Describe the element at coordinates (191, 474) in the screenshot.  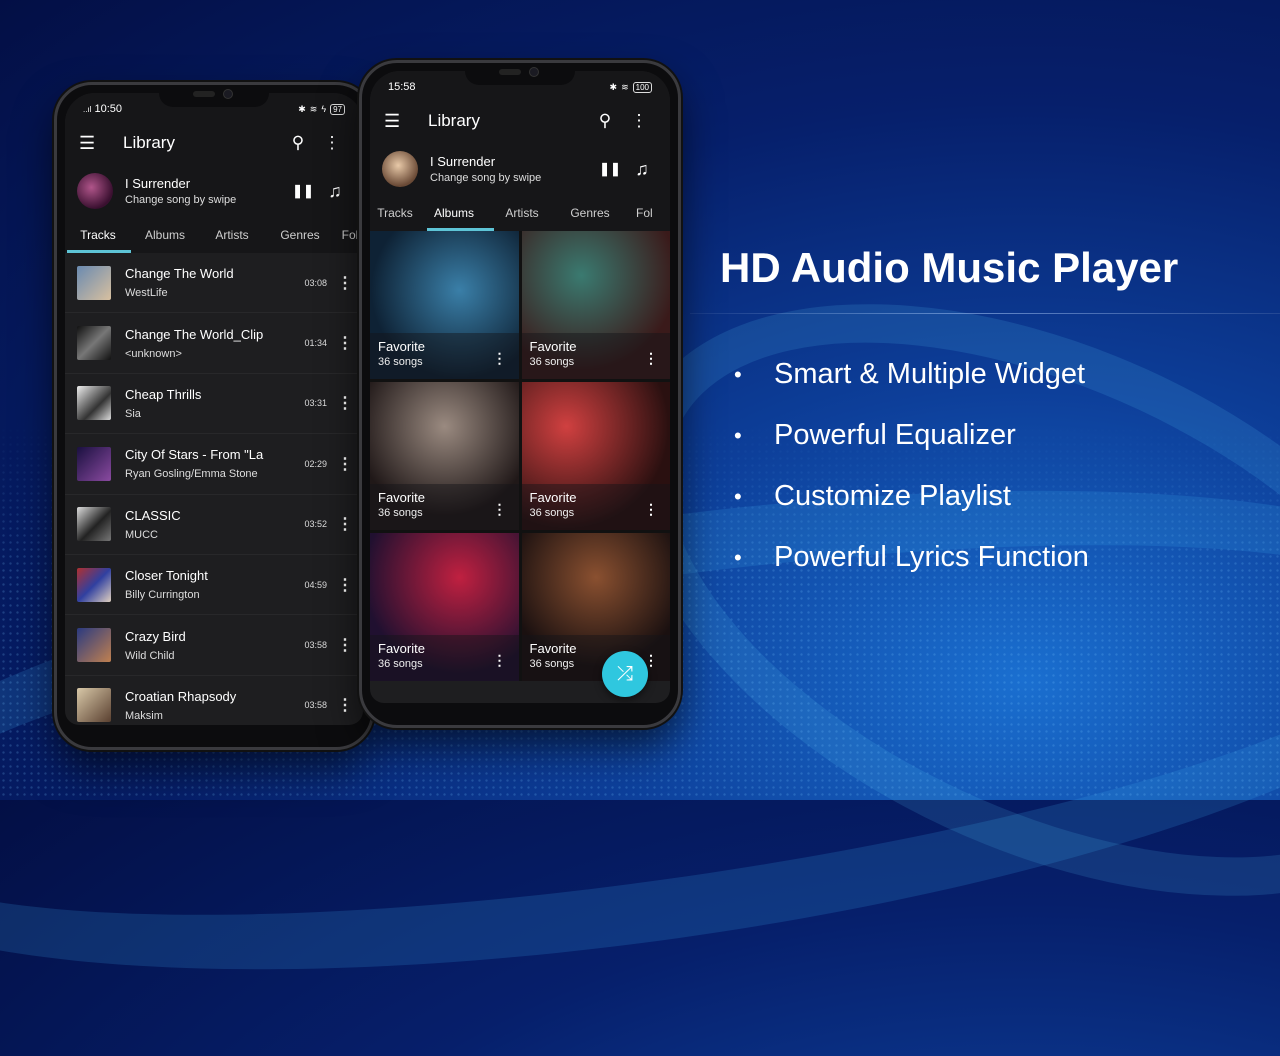
I see `track-artist: Ryan Gosling/Emma Stone` at that location.